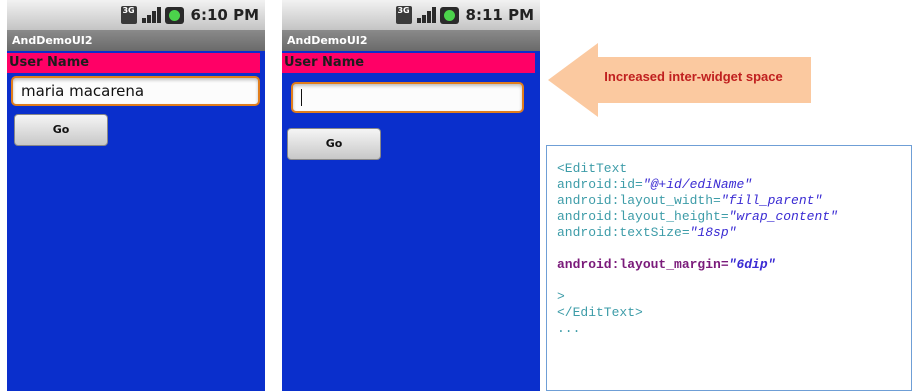 The height and width of the screenshot is (391, 912). What do you see at coordinates (752, 264) in the screenshot?
I see `code-highlight-value: "6dip"` at bounding box center [752, 264].